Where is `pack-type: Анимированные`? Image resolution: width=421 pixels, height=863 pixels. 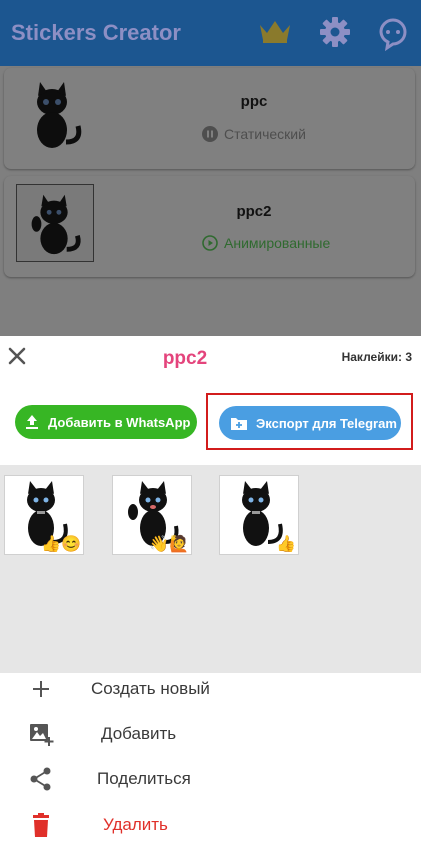 pack-type: Анимированные is located at coordinates (266, 243).